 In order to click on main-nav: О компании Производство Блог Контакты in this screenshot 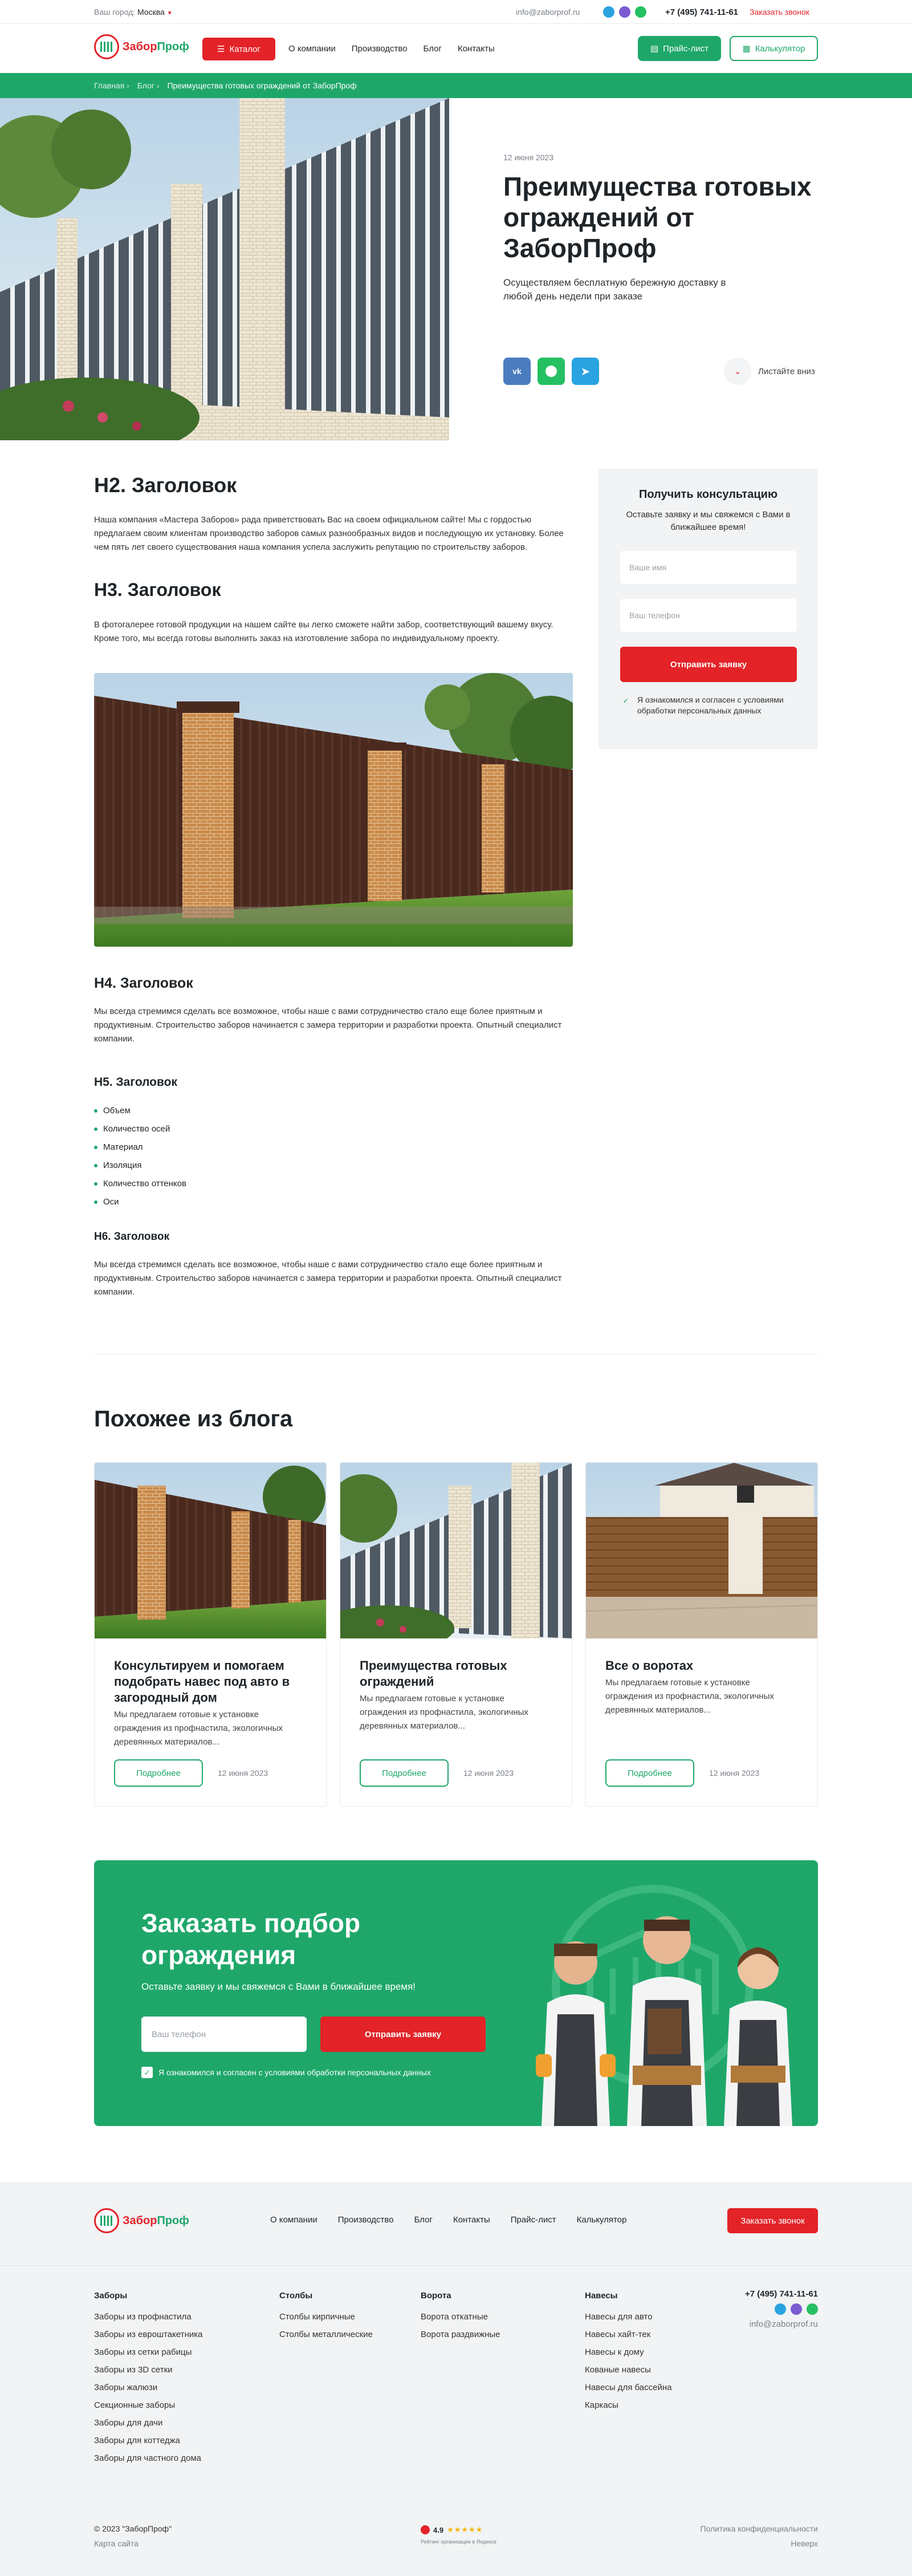, I will do `click(391, 49)`.